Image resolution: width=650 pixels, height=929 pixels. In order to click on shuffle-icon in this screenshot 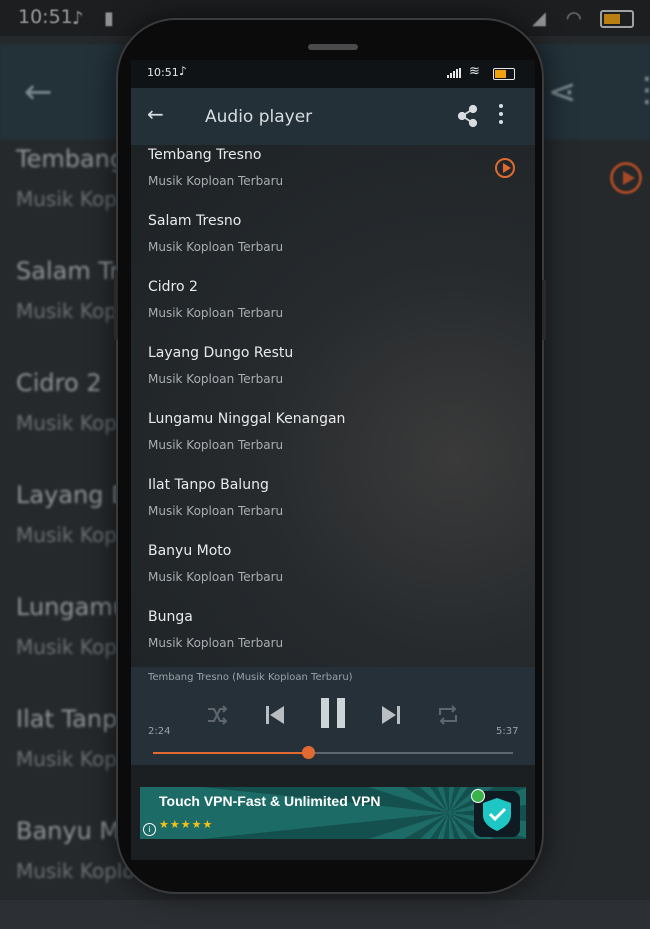, I will do `click(218, 715)`.